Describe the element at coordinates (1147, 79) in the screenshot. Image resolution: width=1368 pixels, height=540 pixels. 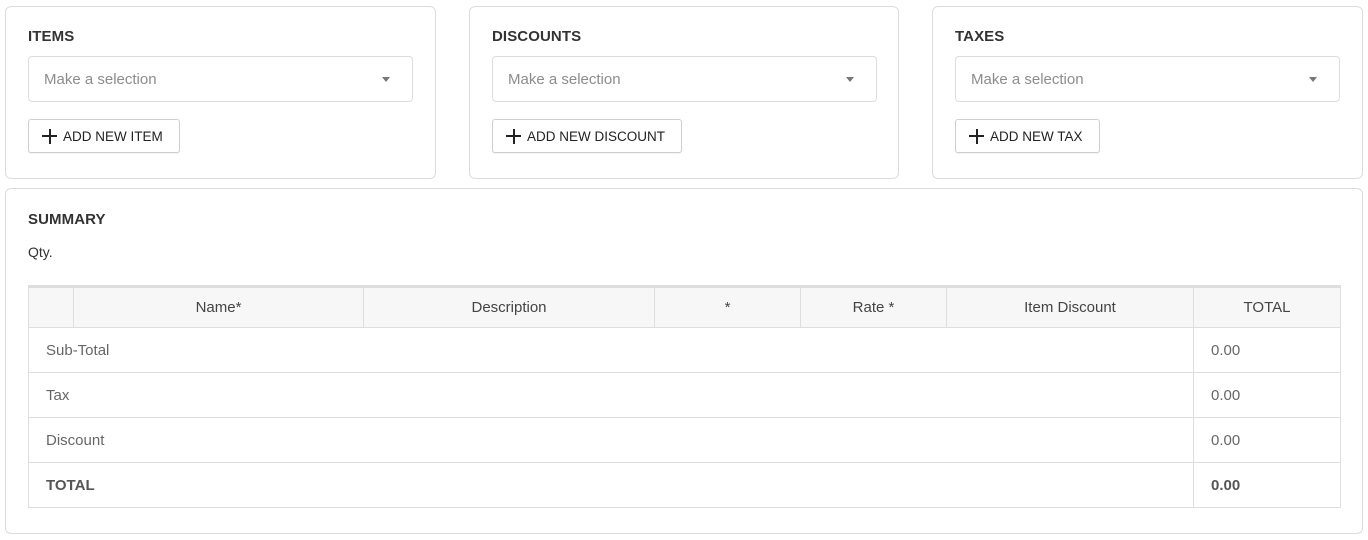
I see `taxes-select: Make a selection` at that location.